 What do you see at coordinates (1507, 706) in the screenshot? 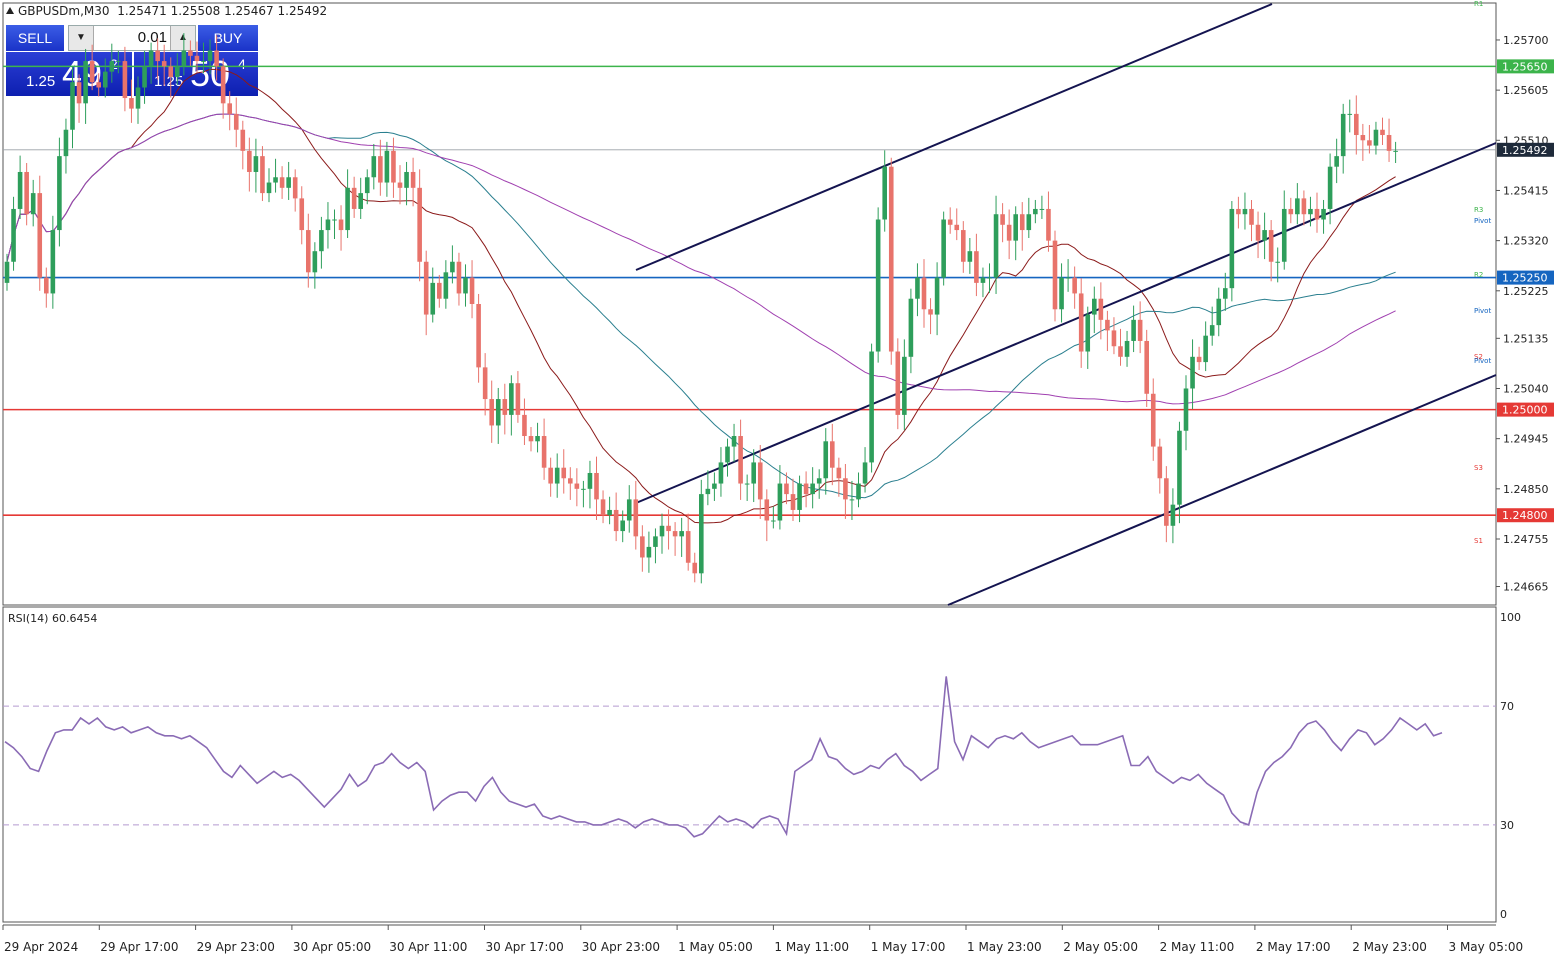
I see `rsi-tick-1: 70` at bounding box center [1507, 706].